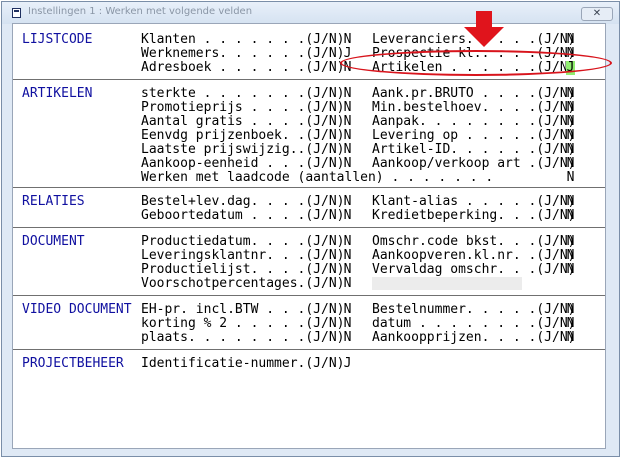  What do you see at coordinates (243, 93) in the screenshot?
I see `field-label-sterkte: sterkte . . . . . . .(J/N)` at bounding box center [243, 93].